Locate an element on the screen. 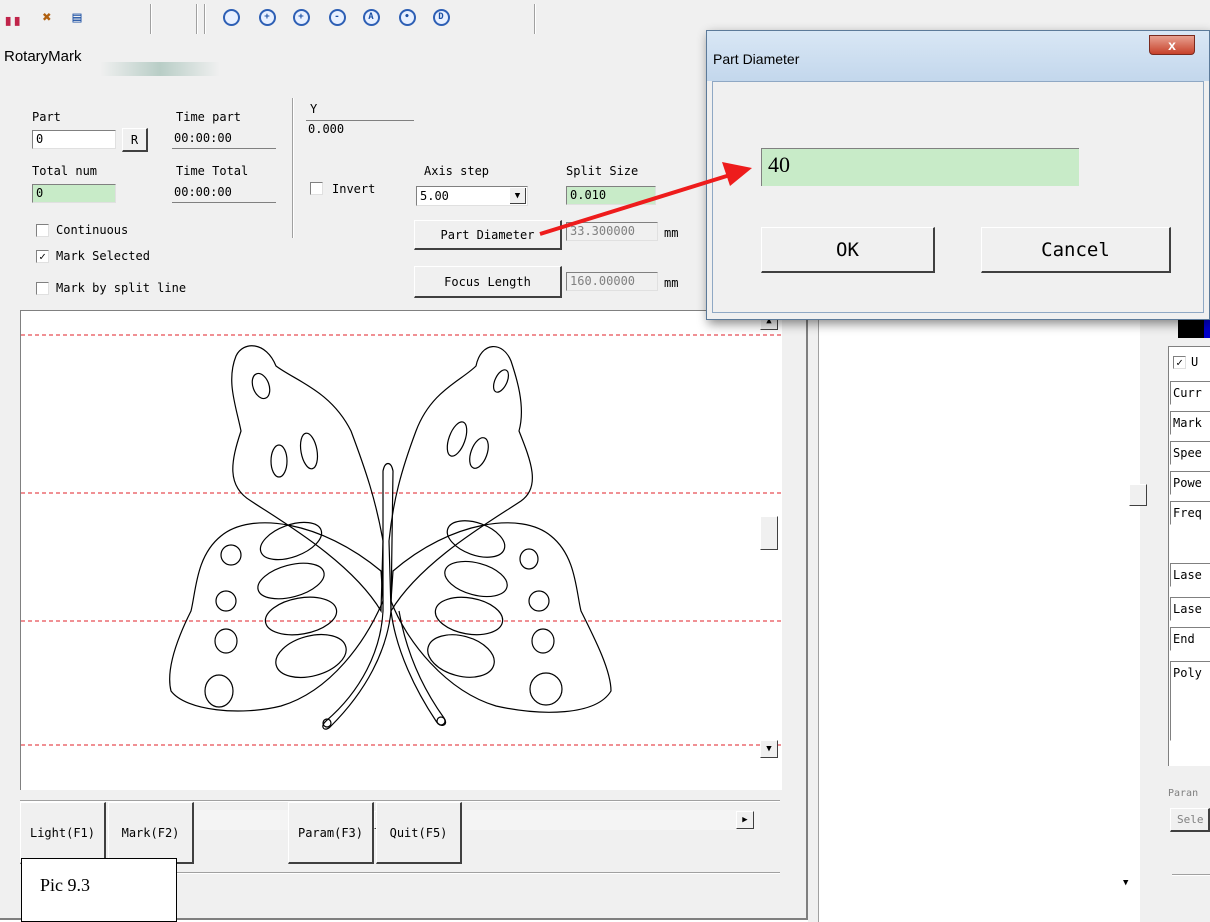 This screenshot has width=1210, height=922. arrow-line is located at coordinates (635, 204).